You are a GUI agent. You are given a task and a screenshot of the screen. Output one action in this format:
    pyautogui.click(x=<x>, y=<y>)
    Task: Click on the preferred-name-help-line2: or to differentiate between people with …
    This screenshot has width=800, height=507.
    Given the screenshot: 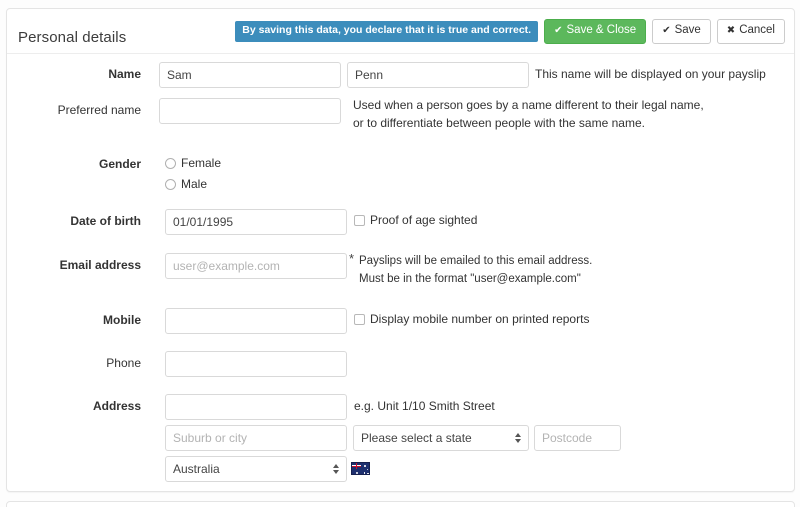 What is the action you would take?
    pyautogui.click(x=499, y=123)
    